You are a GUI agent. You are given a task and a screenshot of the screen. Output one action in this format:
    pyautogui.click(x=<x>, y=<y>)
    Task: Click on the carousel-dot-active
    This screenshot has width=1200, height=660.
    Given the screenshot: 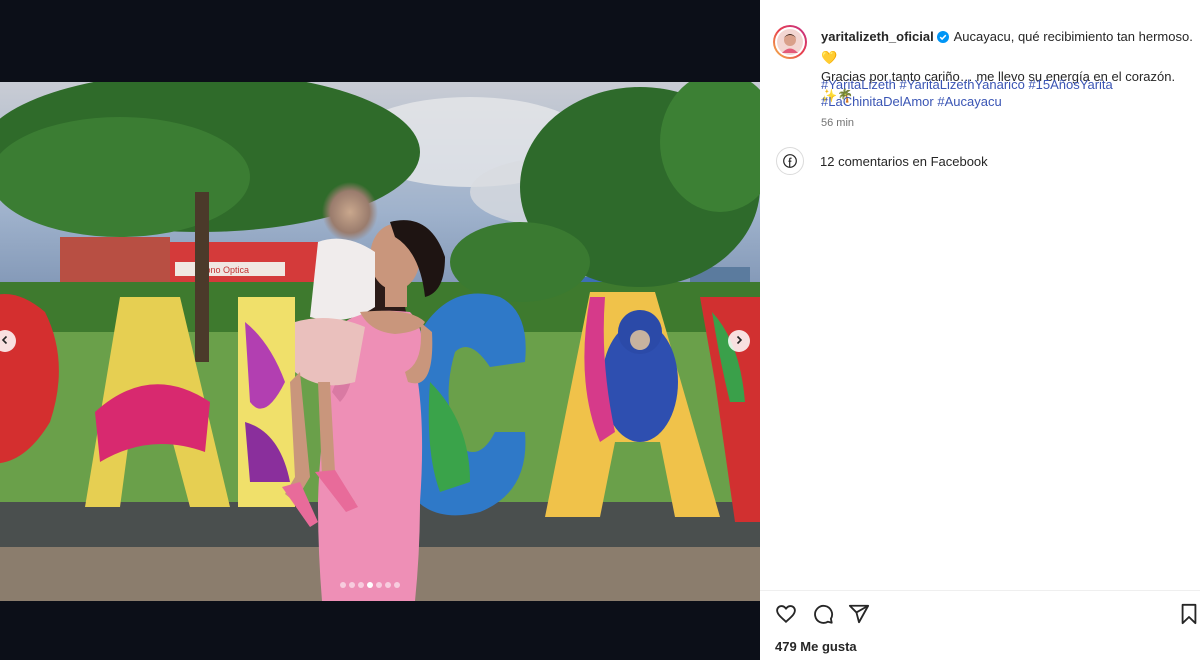 What is the action you would take?
    pyautogui.click(x=370, y=585)
    